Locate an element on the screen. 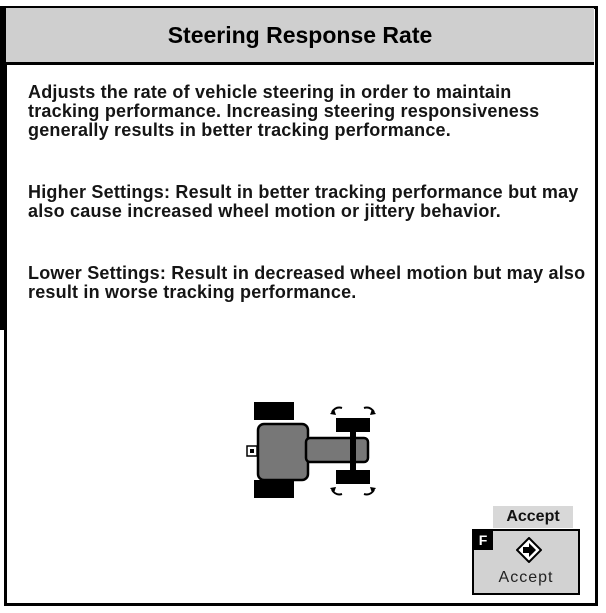  diamond-arrow-icon is located at coordinates (529, 550).